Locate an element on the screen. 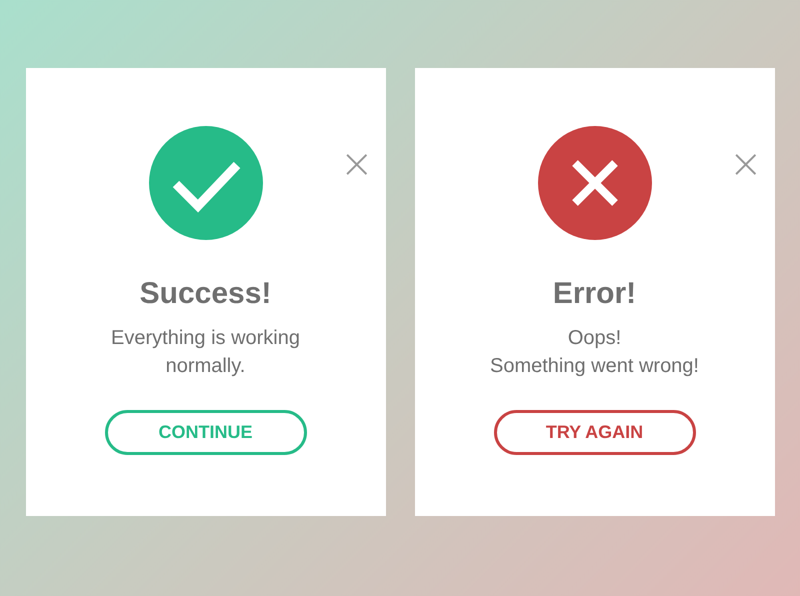 The width and height of the screenshot is (800, 596). action-button: CONTINUE is located at coordinates (205, 432).